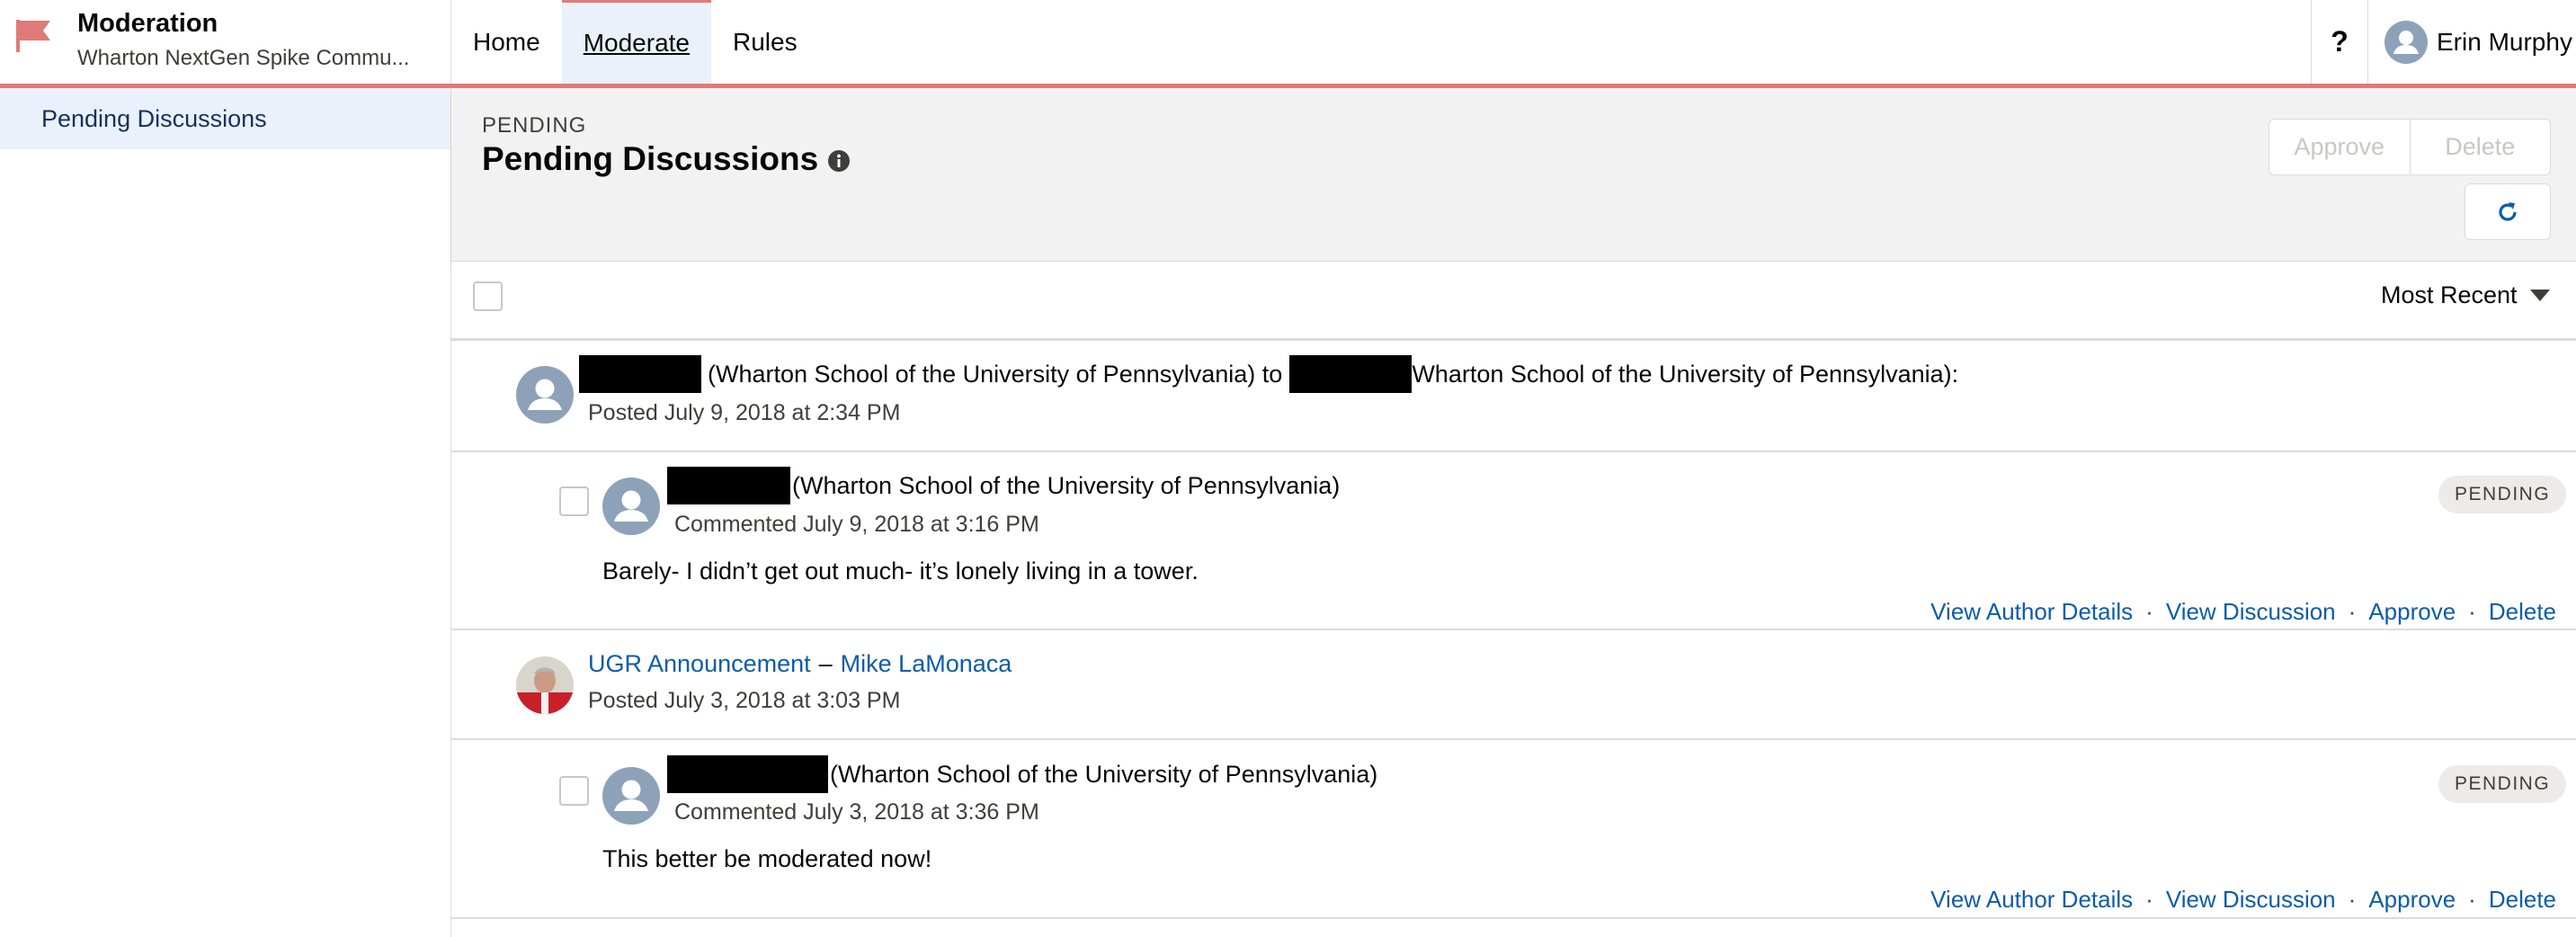 The width and height of the screenshot is (2576, 937). I want to click on post-timestamp: Posted July 9, 2018 at 2:34 PM, so click(745, 412).